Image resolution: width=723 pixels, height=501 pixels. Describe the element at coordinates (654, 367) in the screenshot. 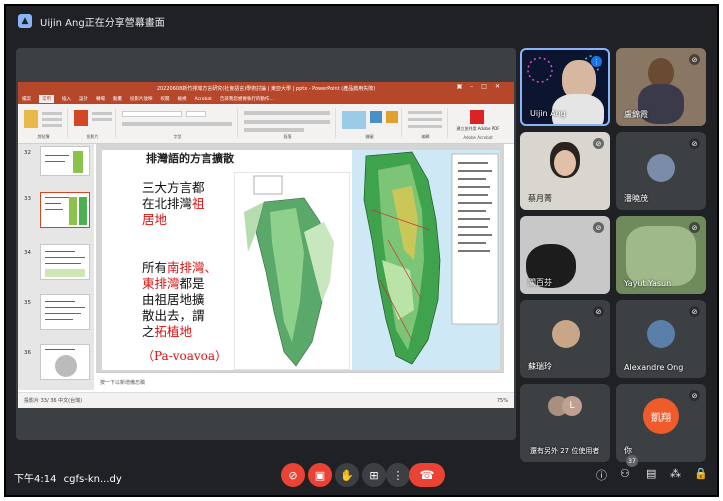

I see `participant-name: Alexandre Ong` at that location.